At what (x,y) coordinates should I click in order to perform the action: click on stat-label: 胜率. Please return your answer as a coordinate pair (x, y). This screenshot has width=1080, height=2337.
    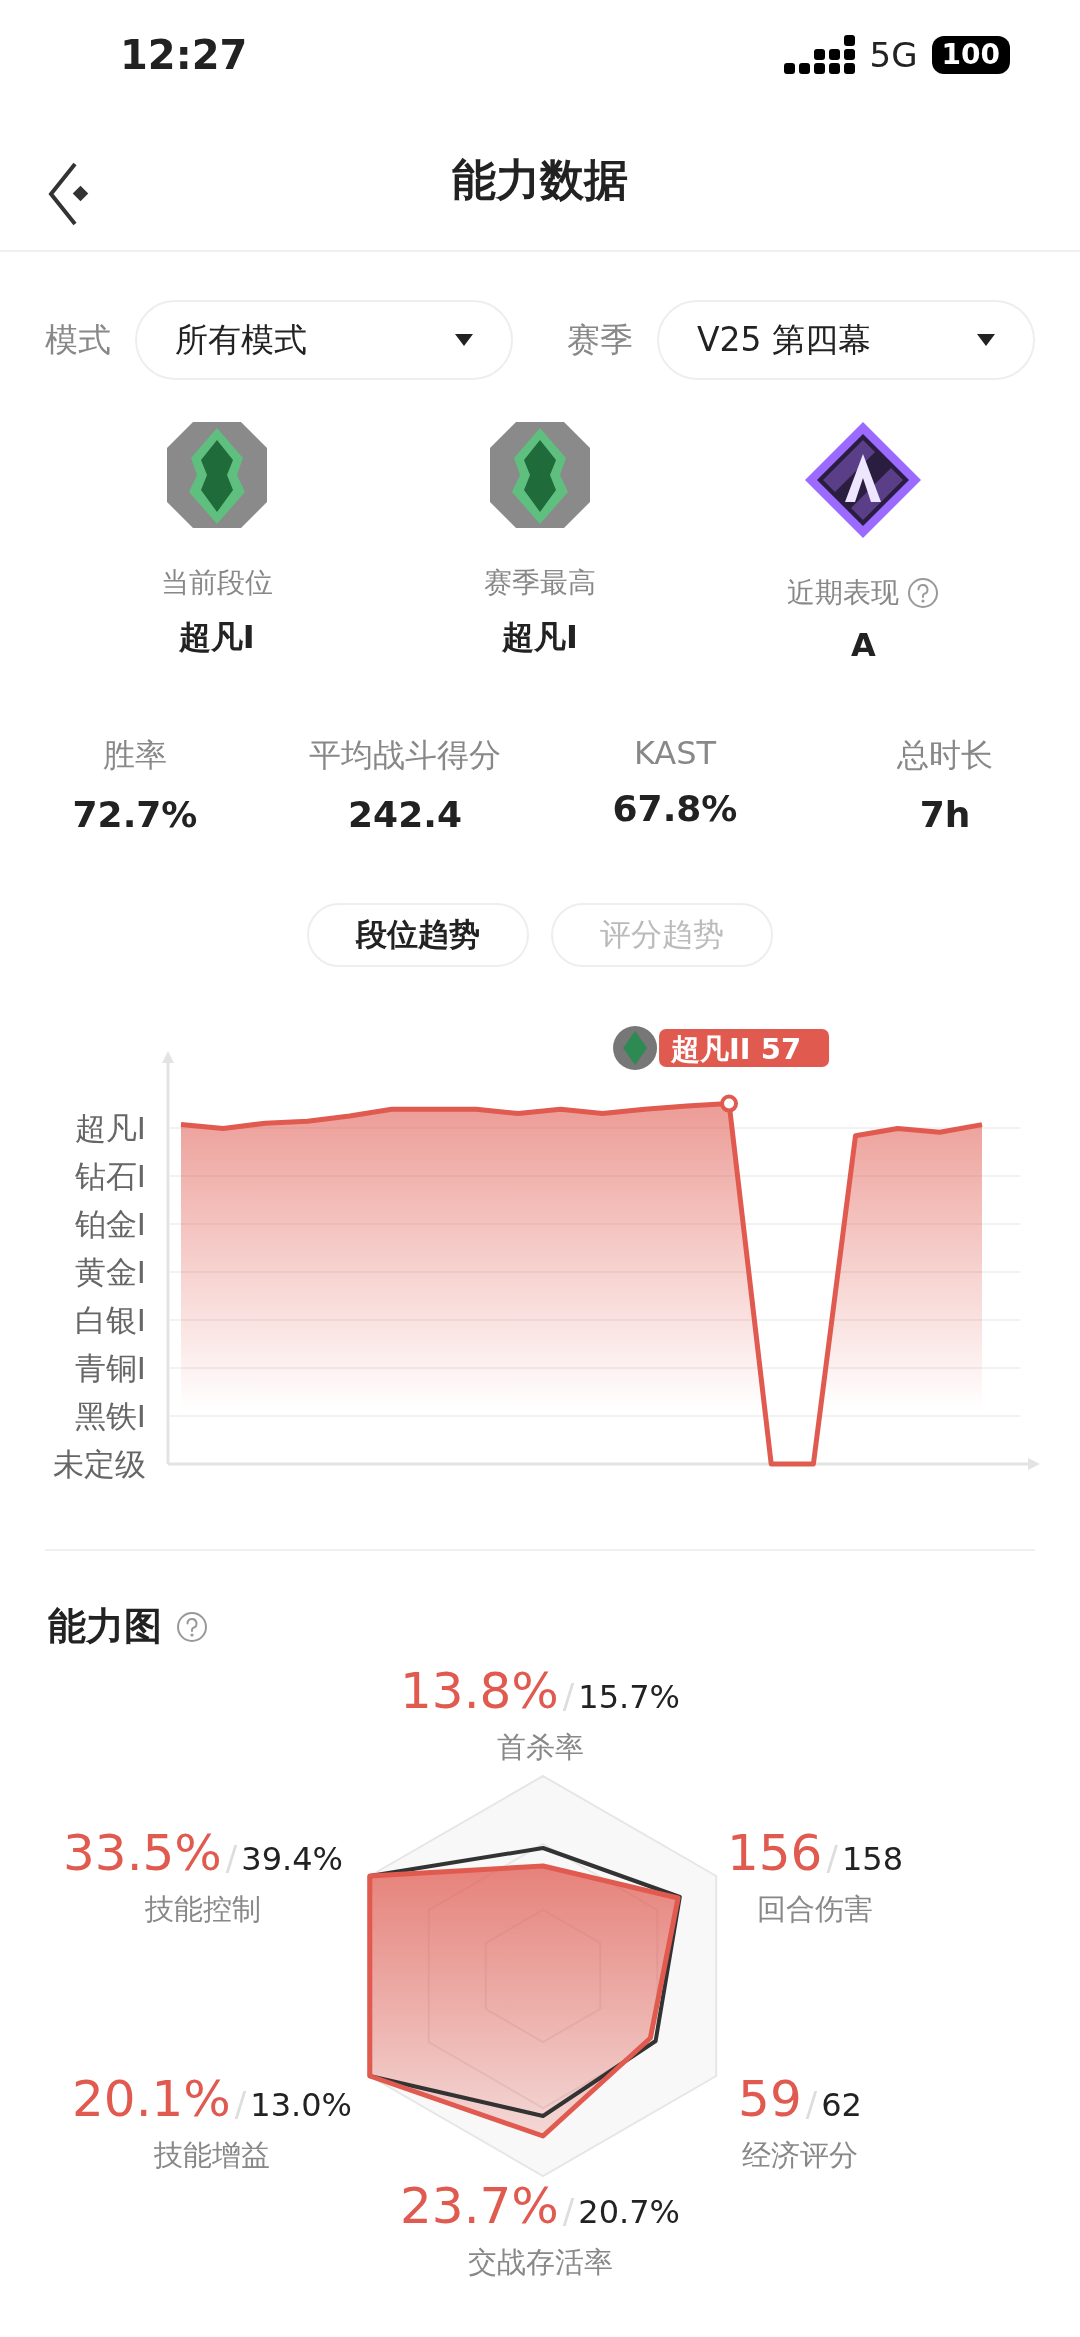
    Looking at the image, I should click on (135, 755).